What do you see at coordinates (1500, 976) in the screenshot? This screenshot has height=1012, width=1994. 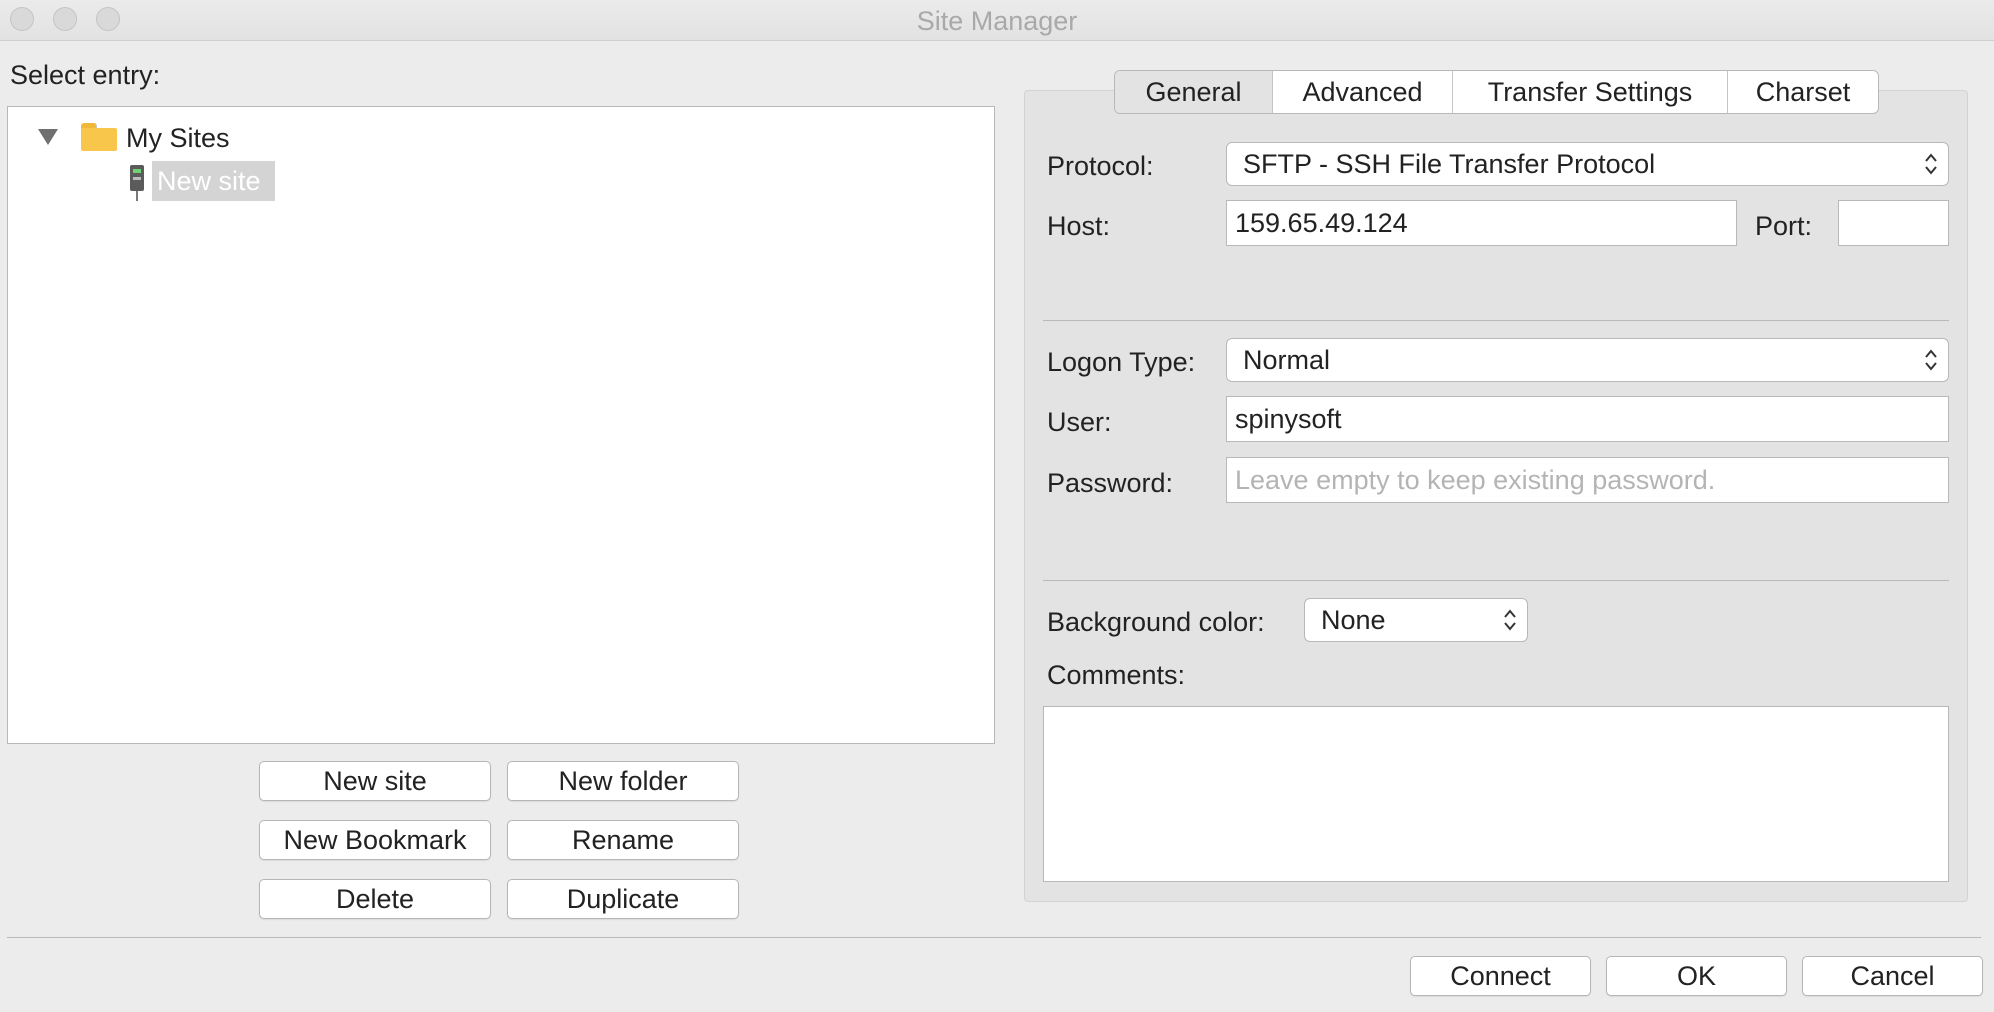 I see `connect-button: Connect` at bounding box center [1500, 976].